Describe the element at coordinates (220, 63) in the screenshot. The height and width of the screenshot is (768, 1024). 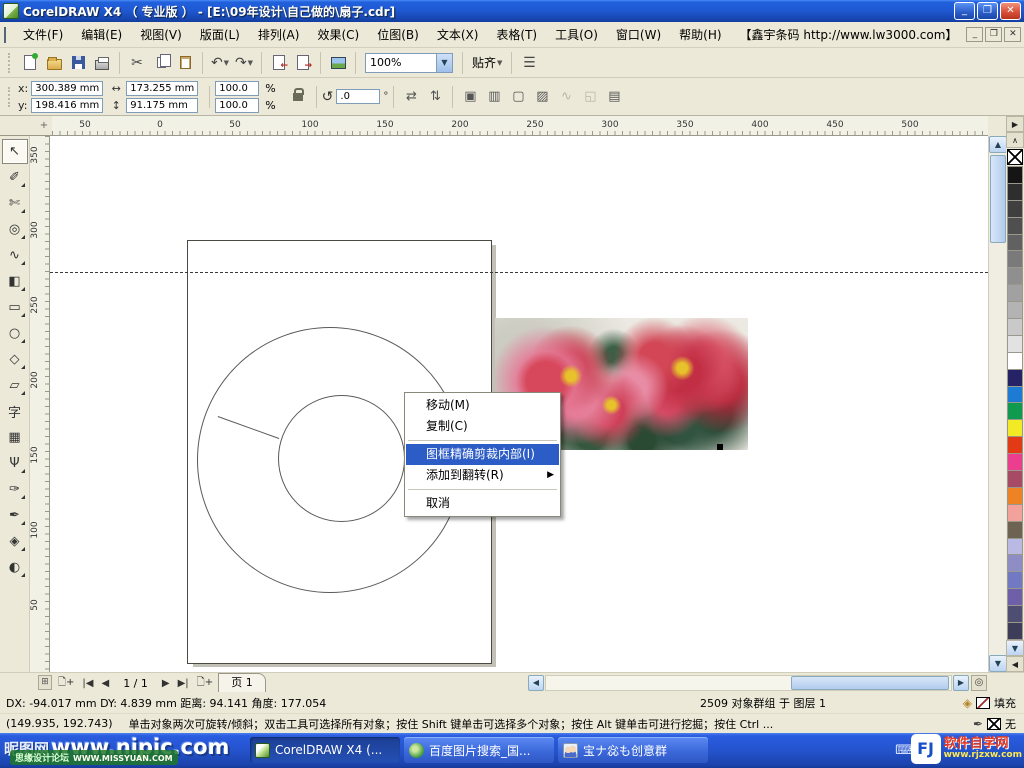
I see `undo-button: ↶ ▼` at that location.